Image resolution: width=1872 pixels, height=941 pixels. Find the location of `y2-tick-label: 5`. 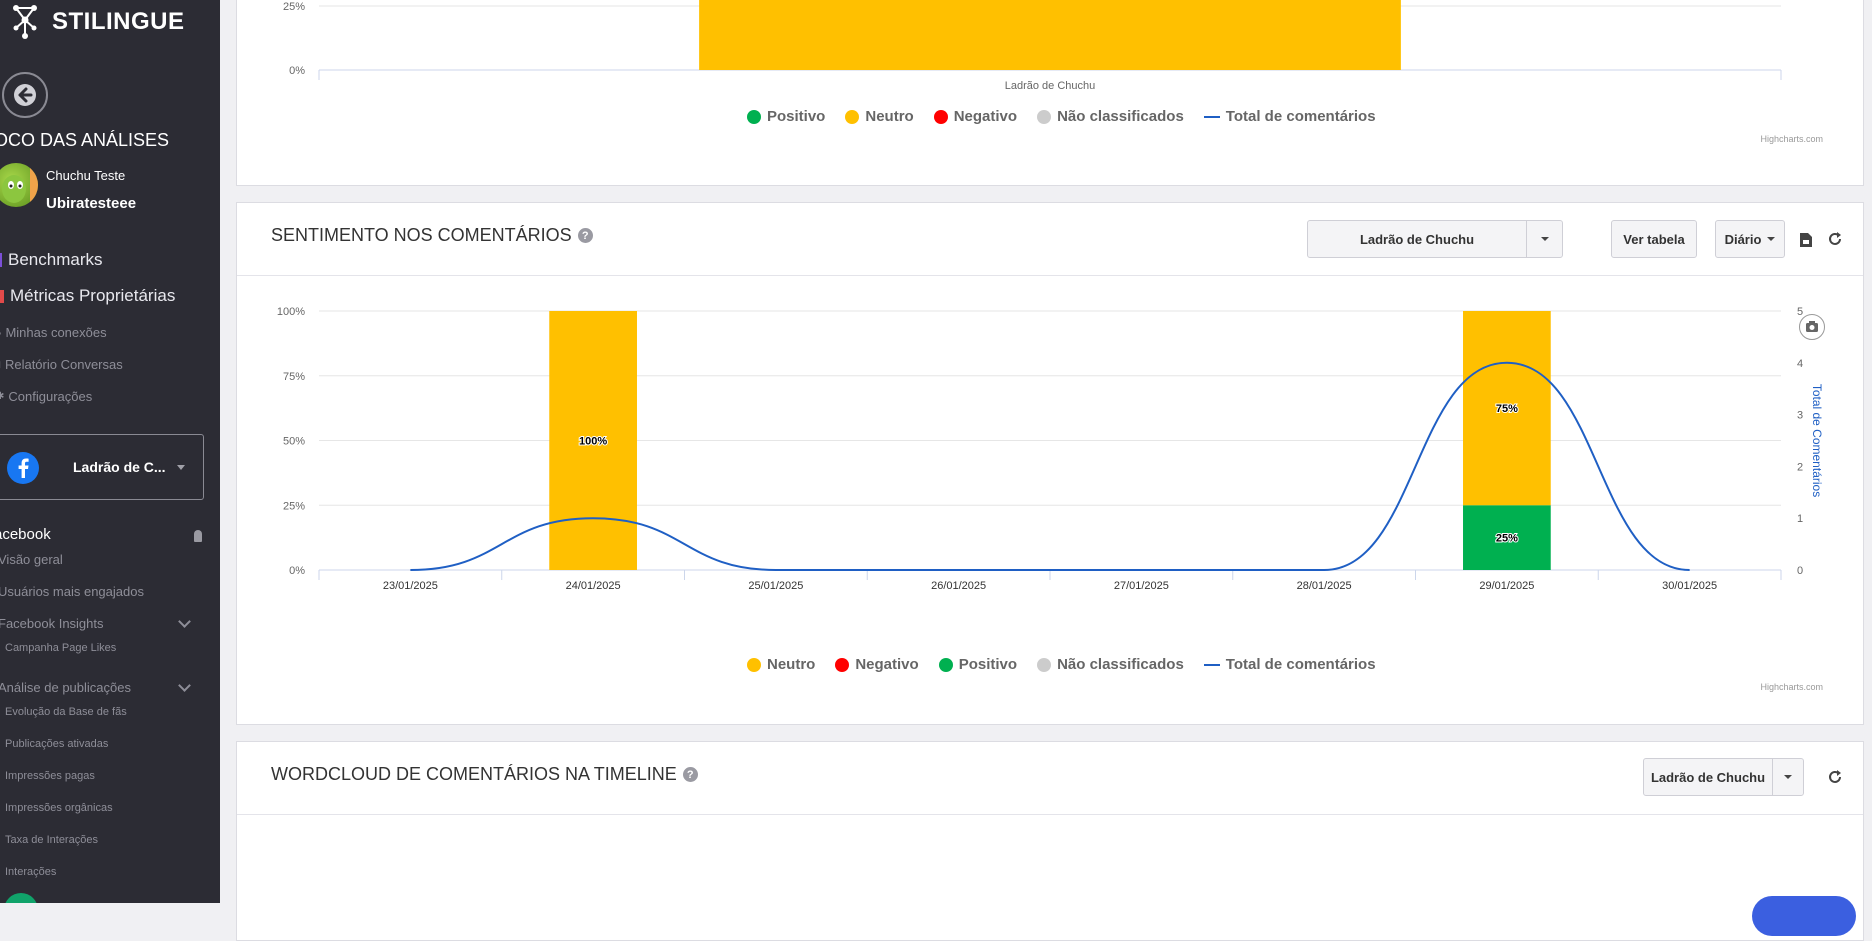

y2-tick-label: 5 is located at coordinates (1800, 312).